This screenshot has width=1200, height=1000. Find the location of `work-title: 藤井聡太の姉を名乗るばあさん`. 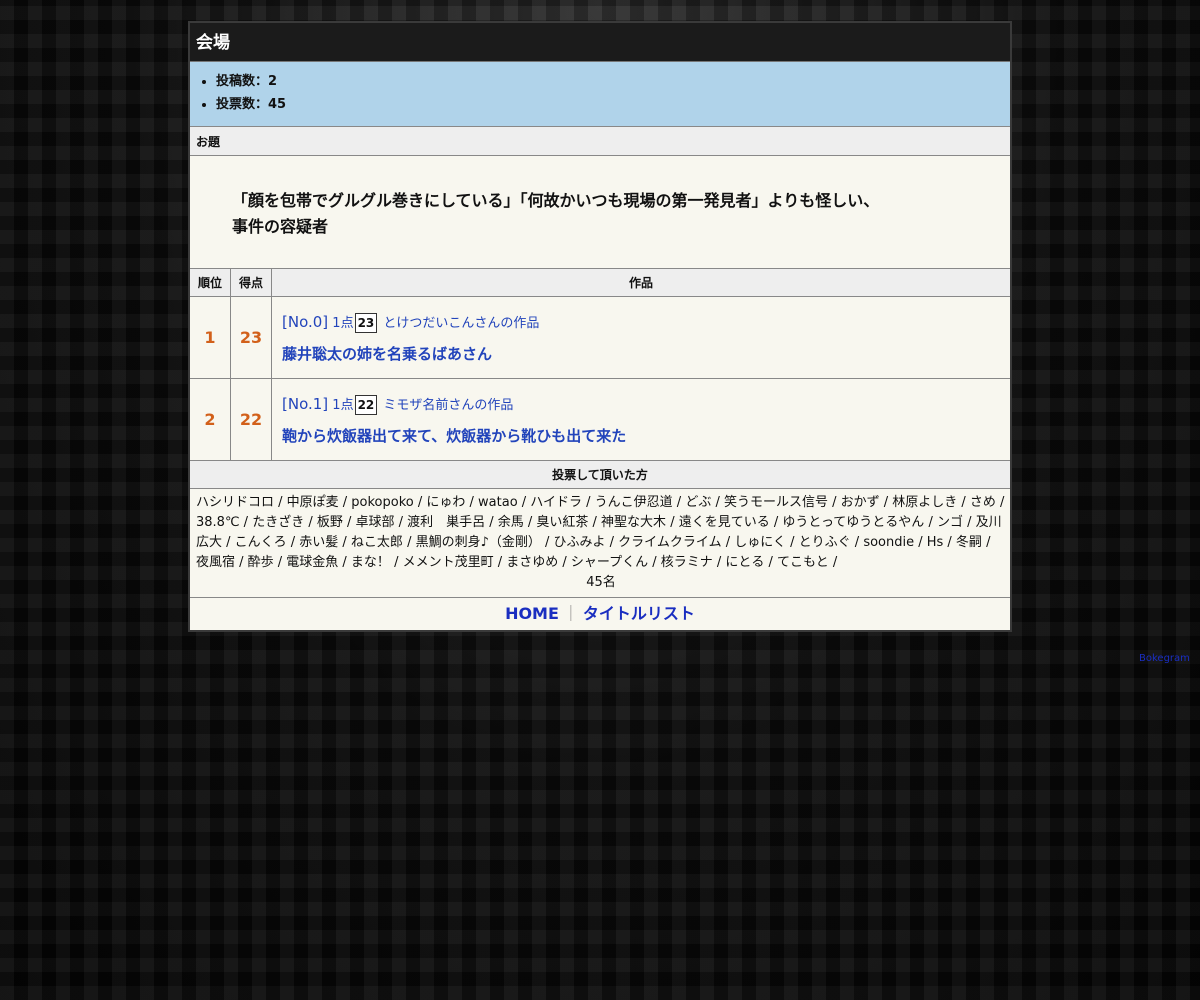

work-title: 藤井聡太の姉を名乗るばあさん is located at coordinates (387, 353).